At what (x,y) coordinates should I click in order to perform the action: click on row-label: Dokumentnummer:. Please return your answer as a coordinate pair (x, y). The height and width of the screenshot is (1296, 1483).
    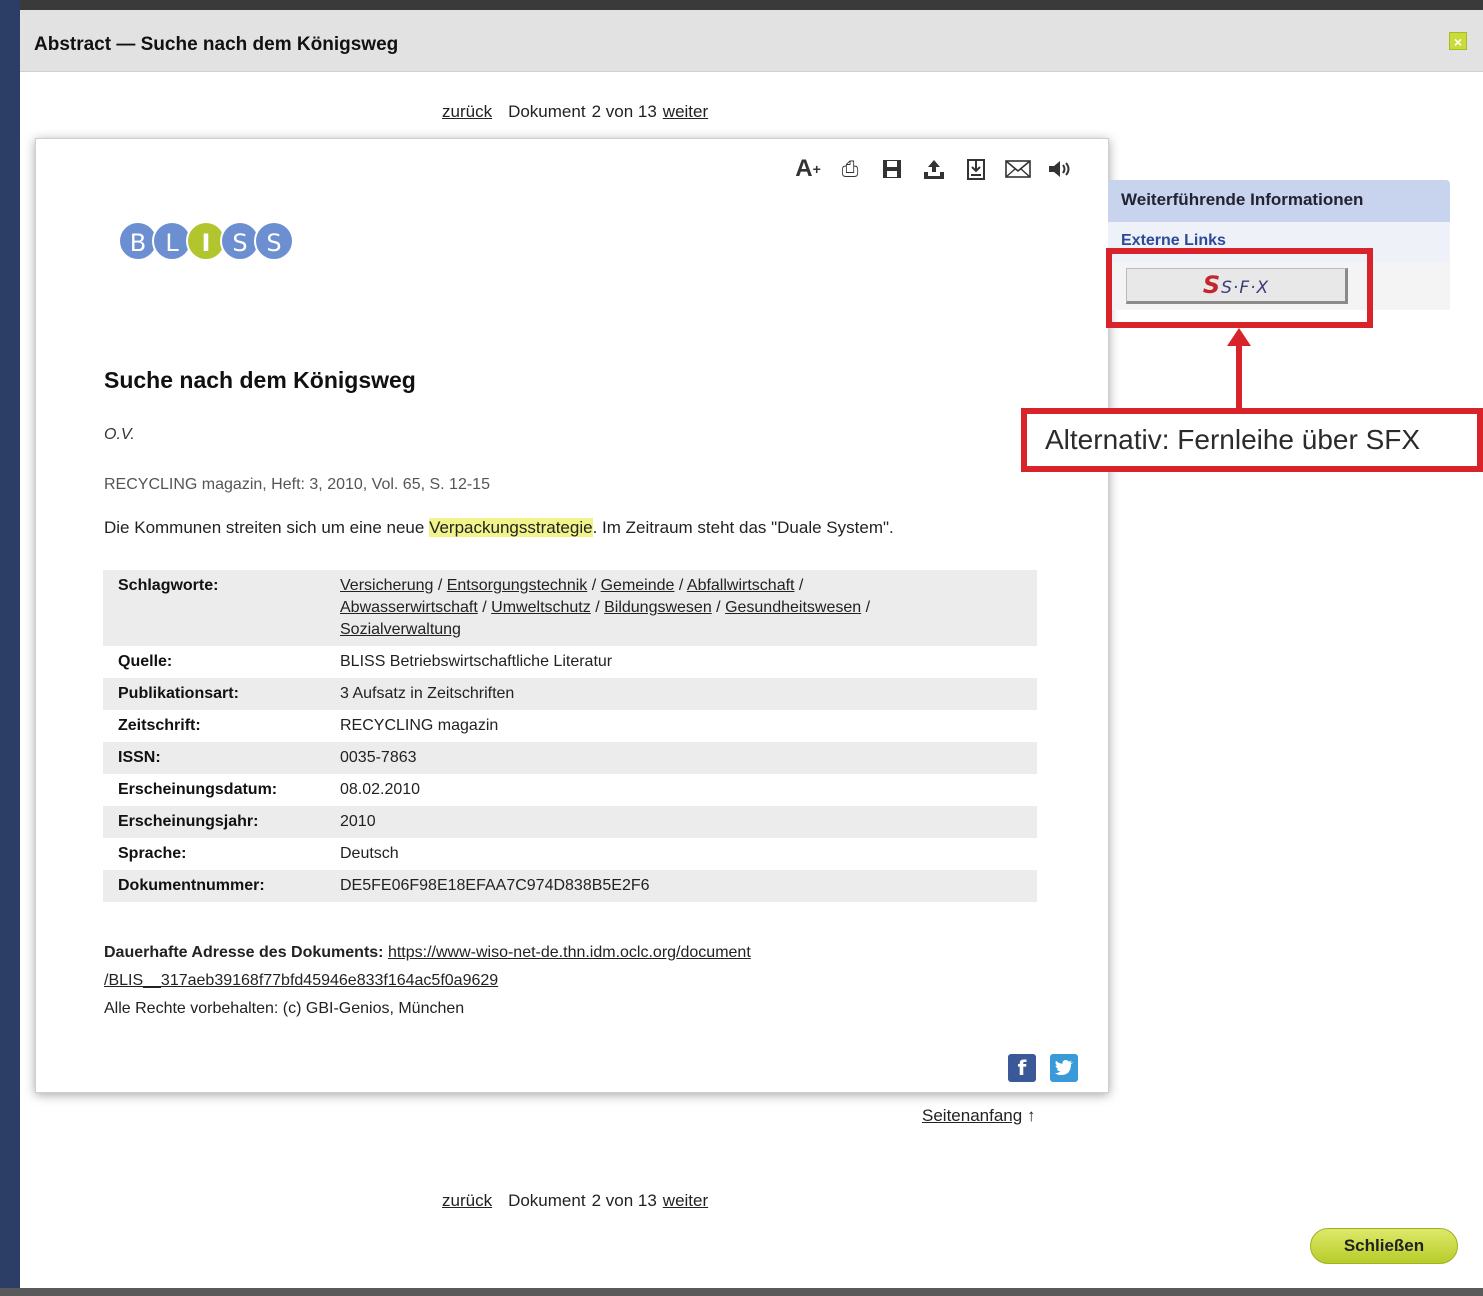
    Looking at the image, I should click on (191, 885).